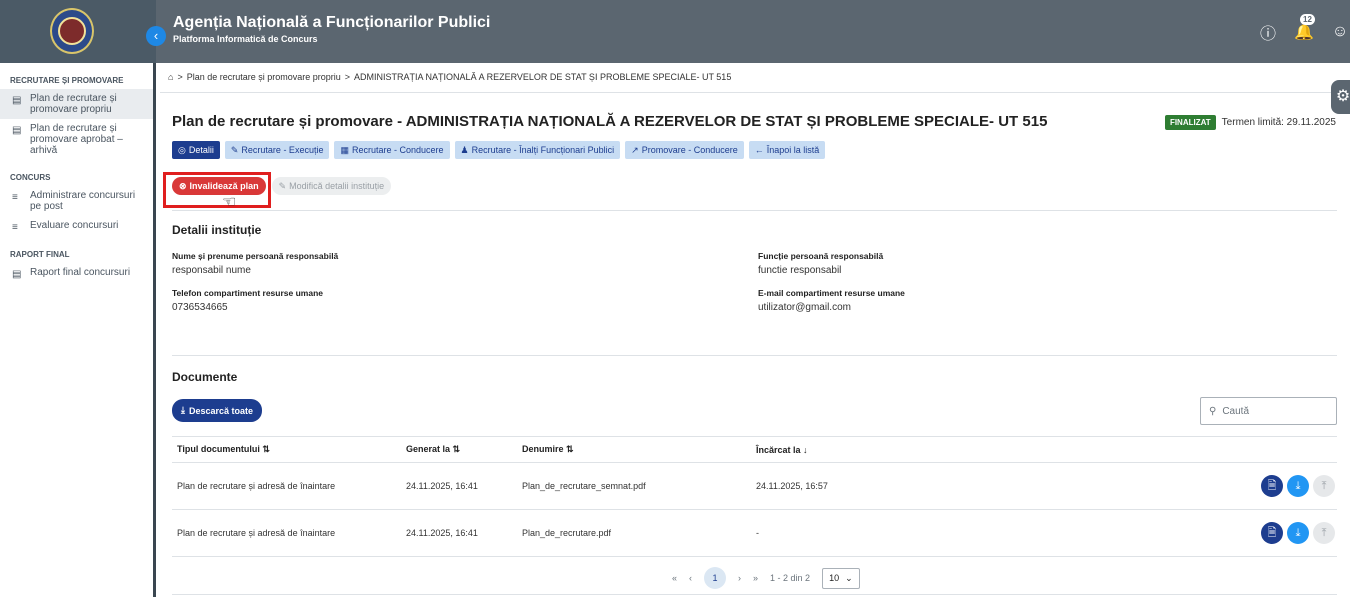 This screenshot has width=1350, height=597. Describe the element at coordinates (1190, 122) in the screenshot. I see `status-badge: FINALIZAT` at that location.